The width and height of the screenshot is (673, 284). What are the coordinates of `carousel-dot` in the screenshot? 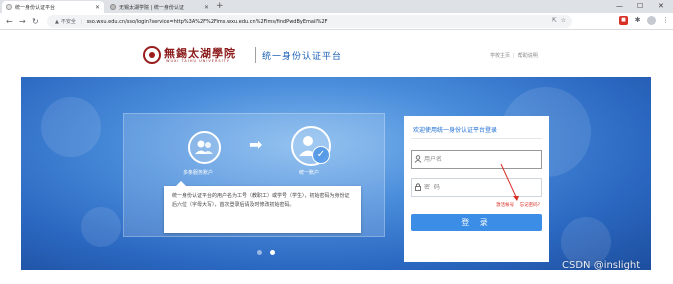 It's located at (259, 252).